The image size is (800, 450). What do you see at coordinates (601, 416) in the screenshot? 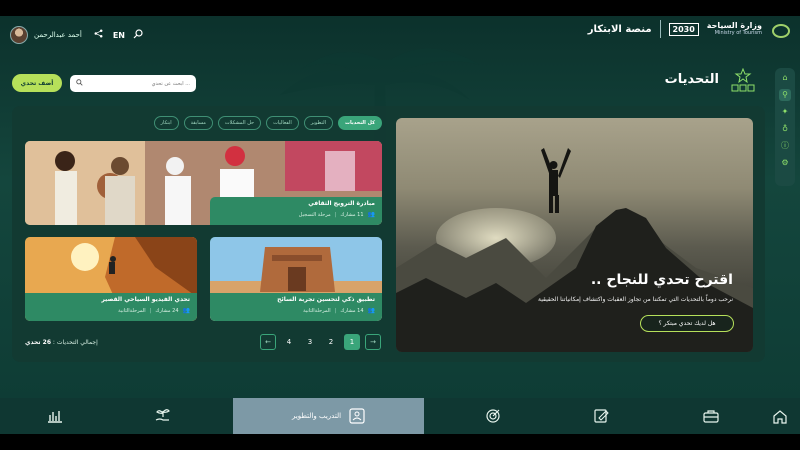
I see `edit-doc-icon` at bounding box center [601, 416].